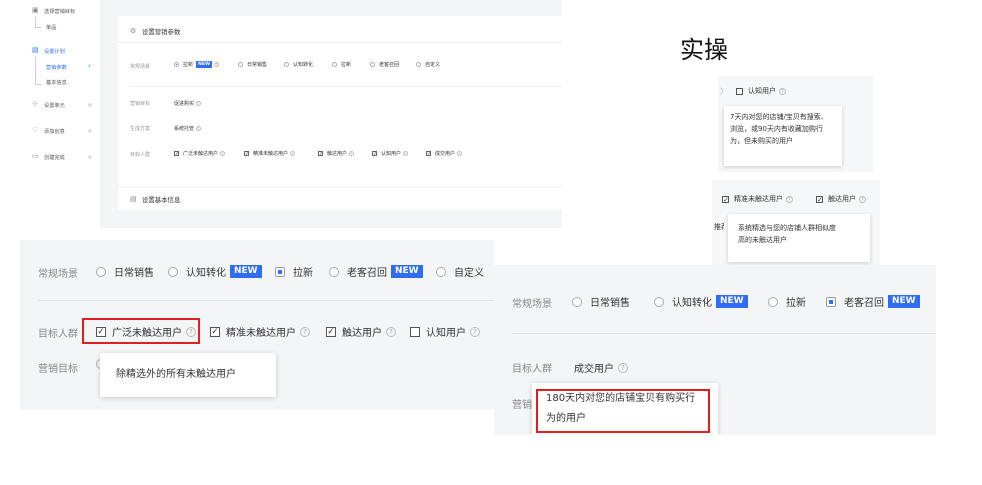  Describe the element at coordinates (161, 32) in the screenshot. I see `section-title: 设置营销参数` at that location.